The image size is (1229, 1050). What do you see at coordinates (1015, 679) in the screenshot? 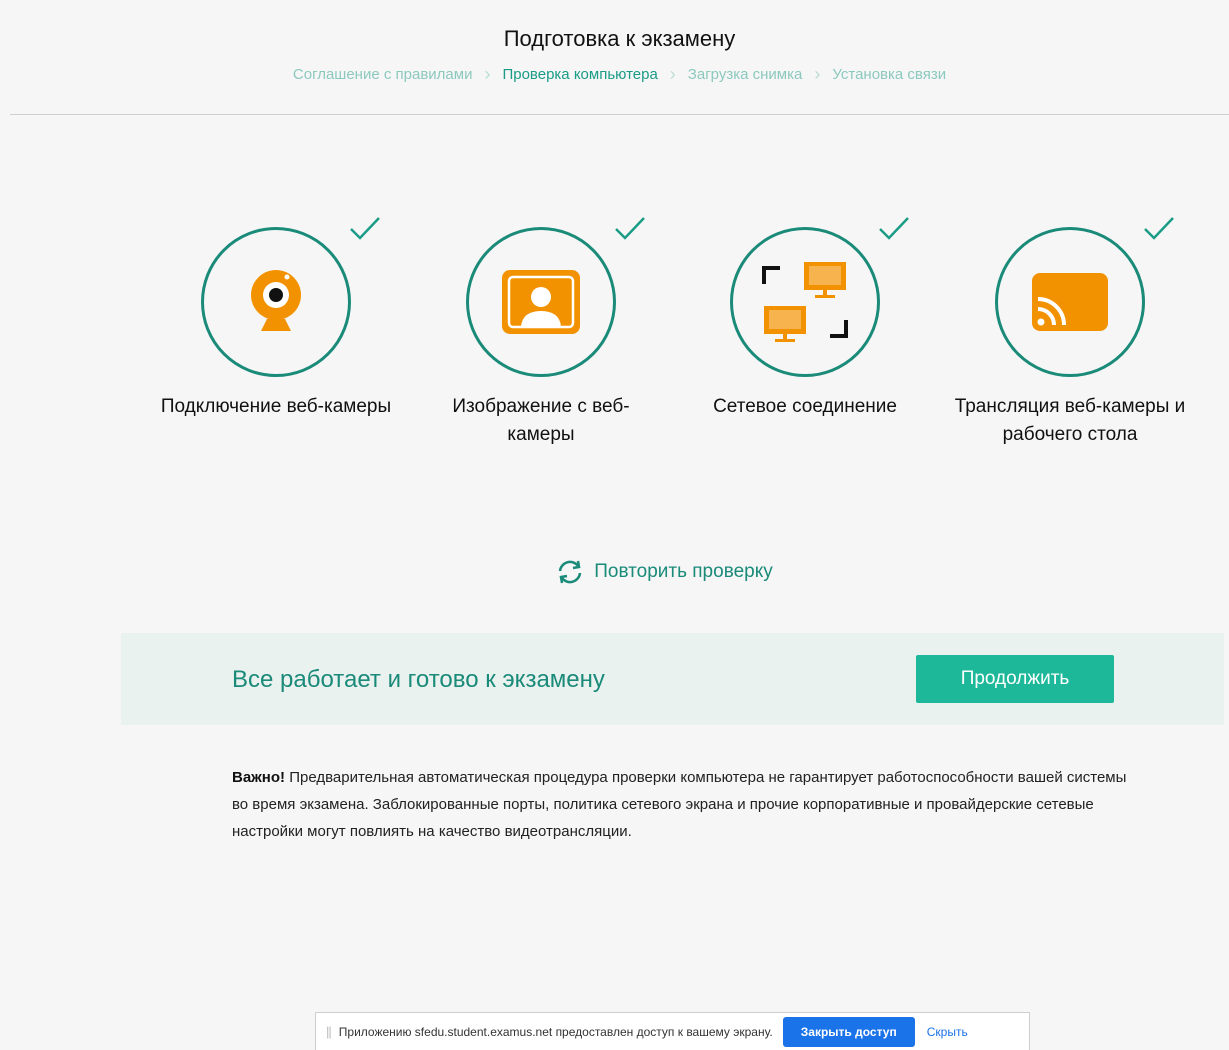
I see `continue-button: Продолжить` at bounding box center [1015, 679].